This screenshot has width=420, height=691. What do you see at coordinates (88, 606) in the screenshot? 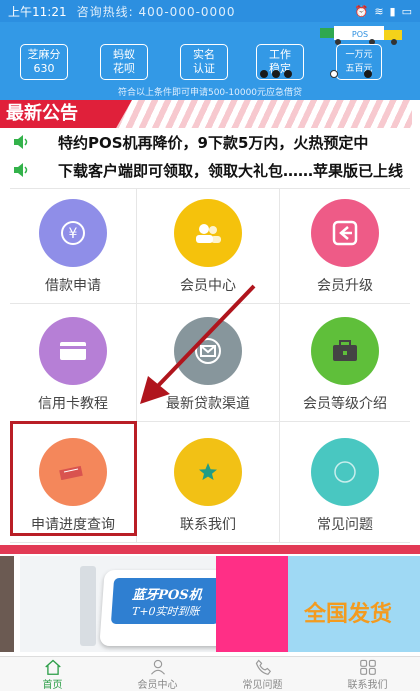
I see `pos-stand-image` at bounding box center [88, 606].